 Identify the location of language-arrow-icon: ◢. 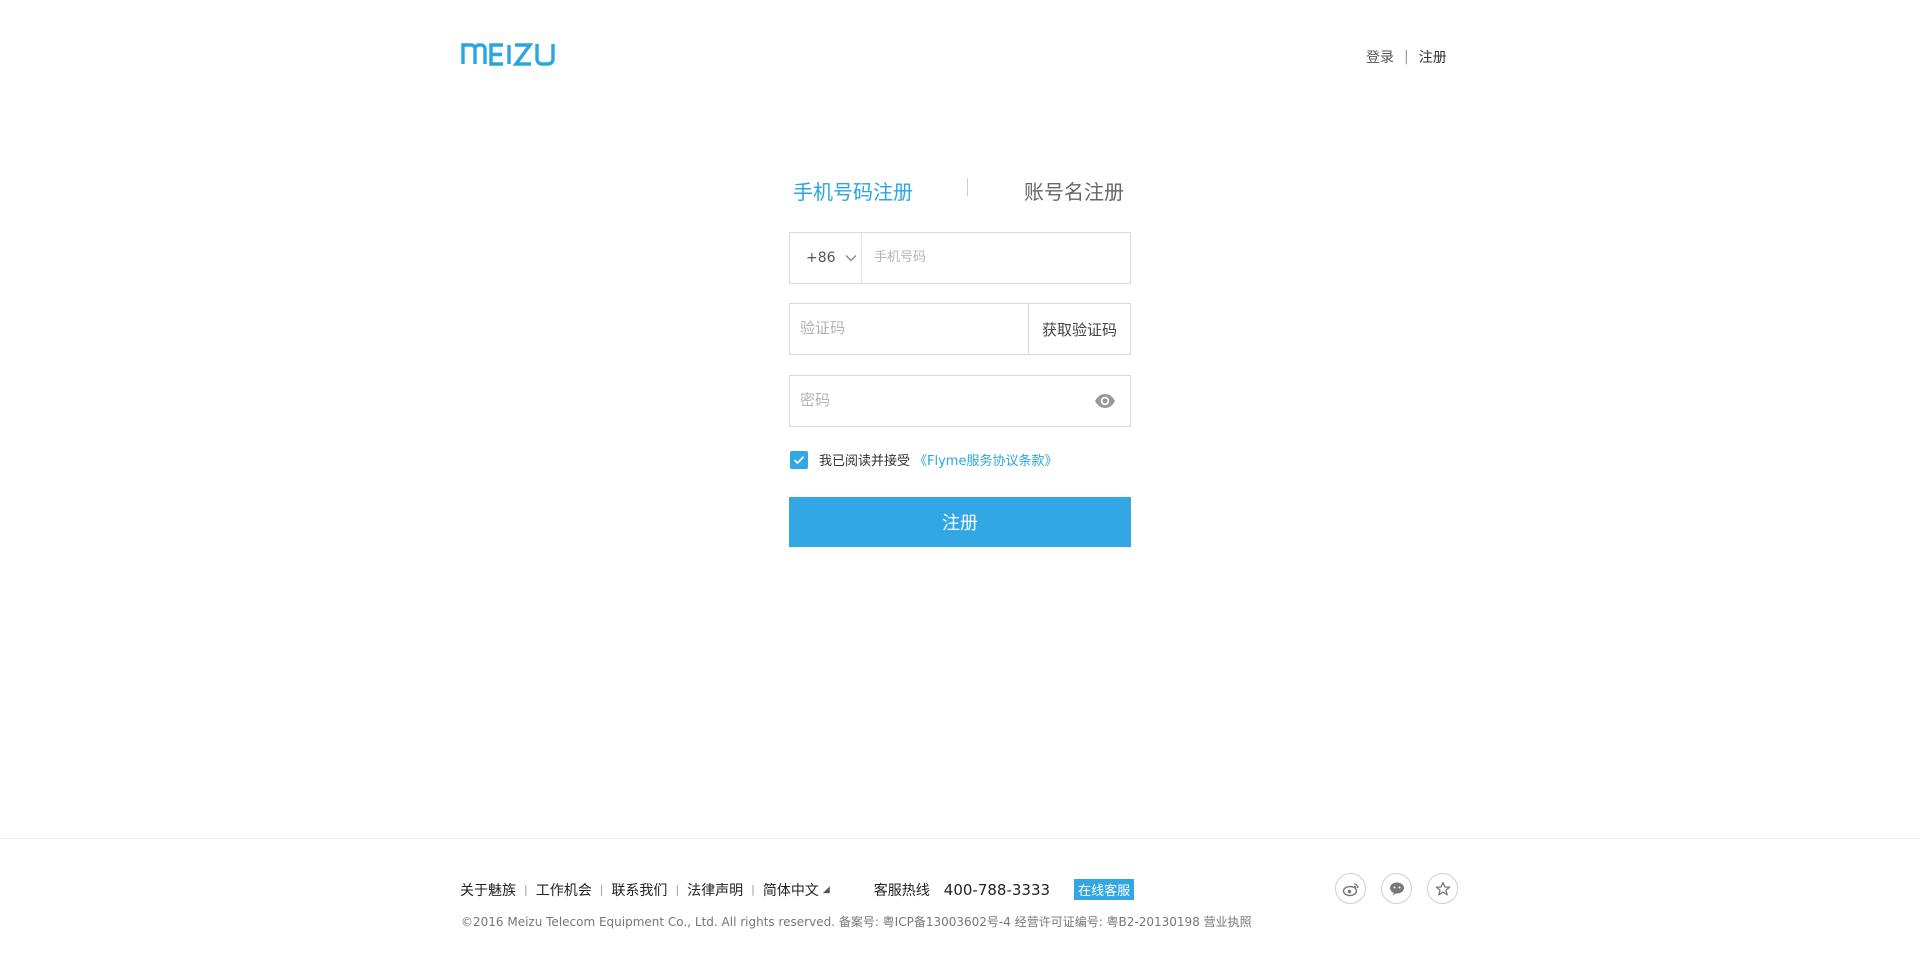
(826, 889).